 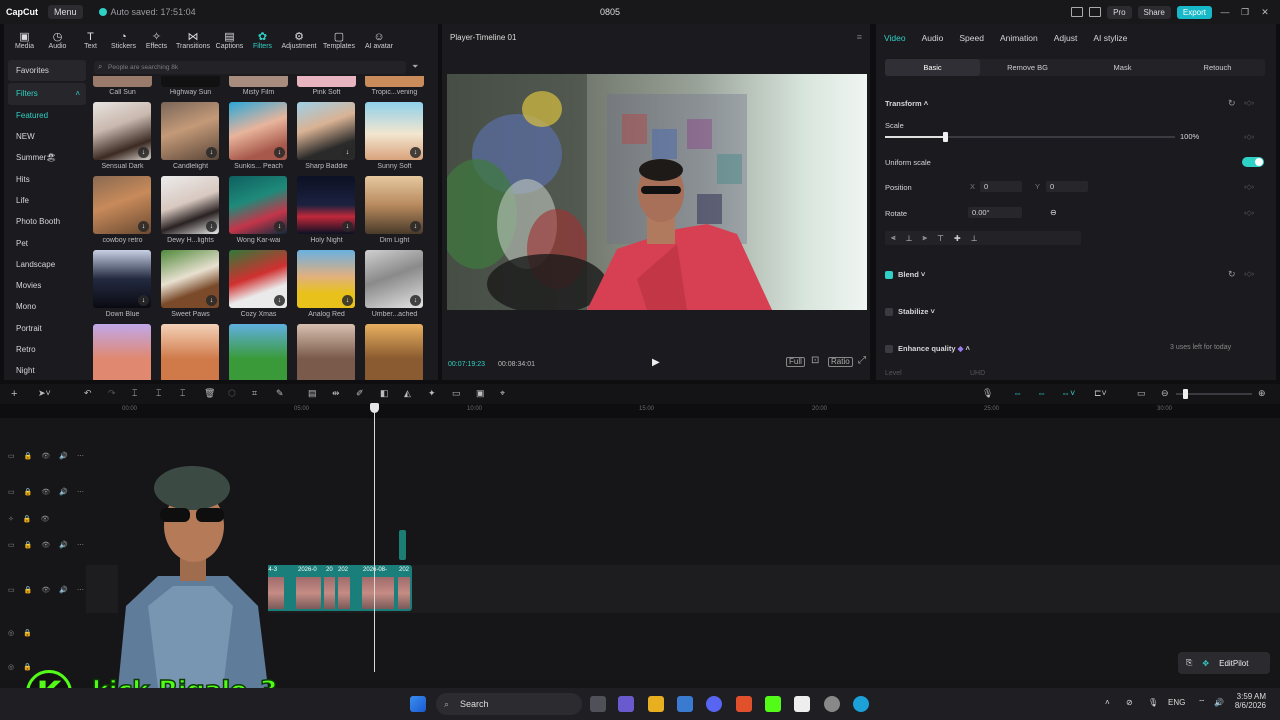 What do you see at coordinates (911, 274) in the screenshot?
I see `blend-header: Blend ˅` at bounding box center [911, 274].